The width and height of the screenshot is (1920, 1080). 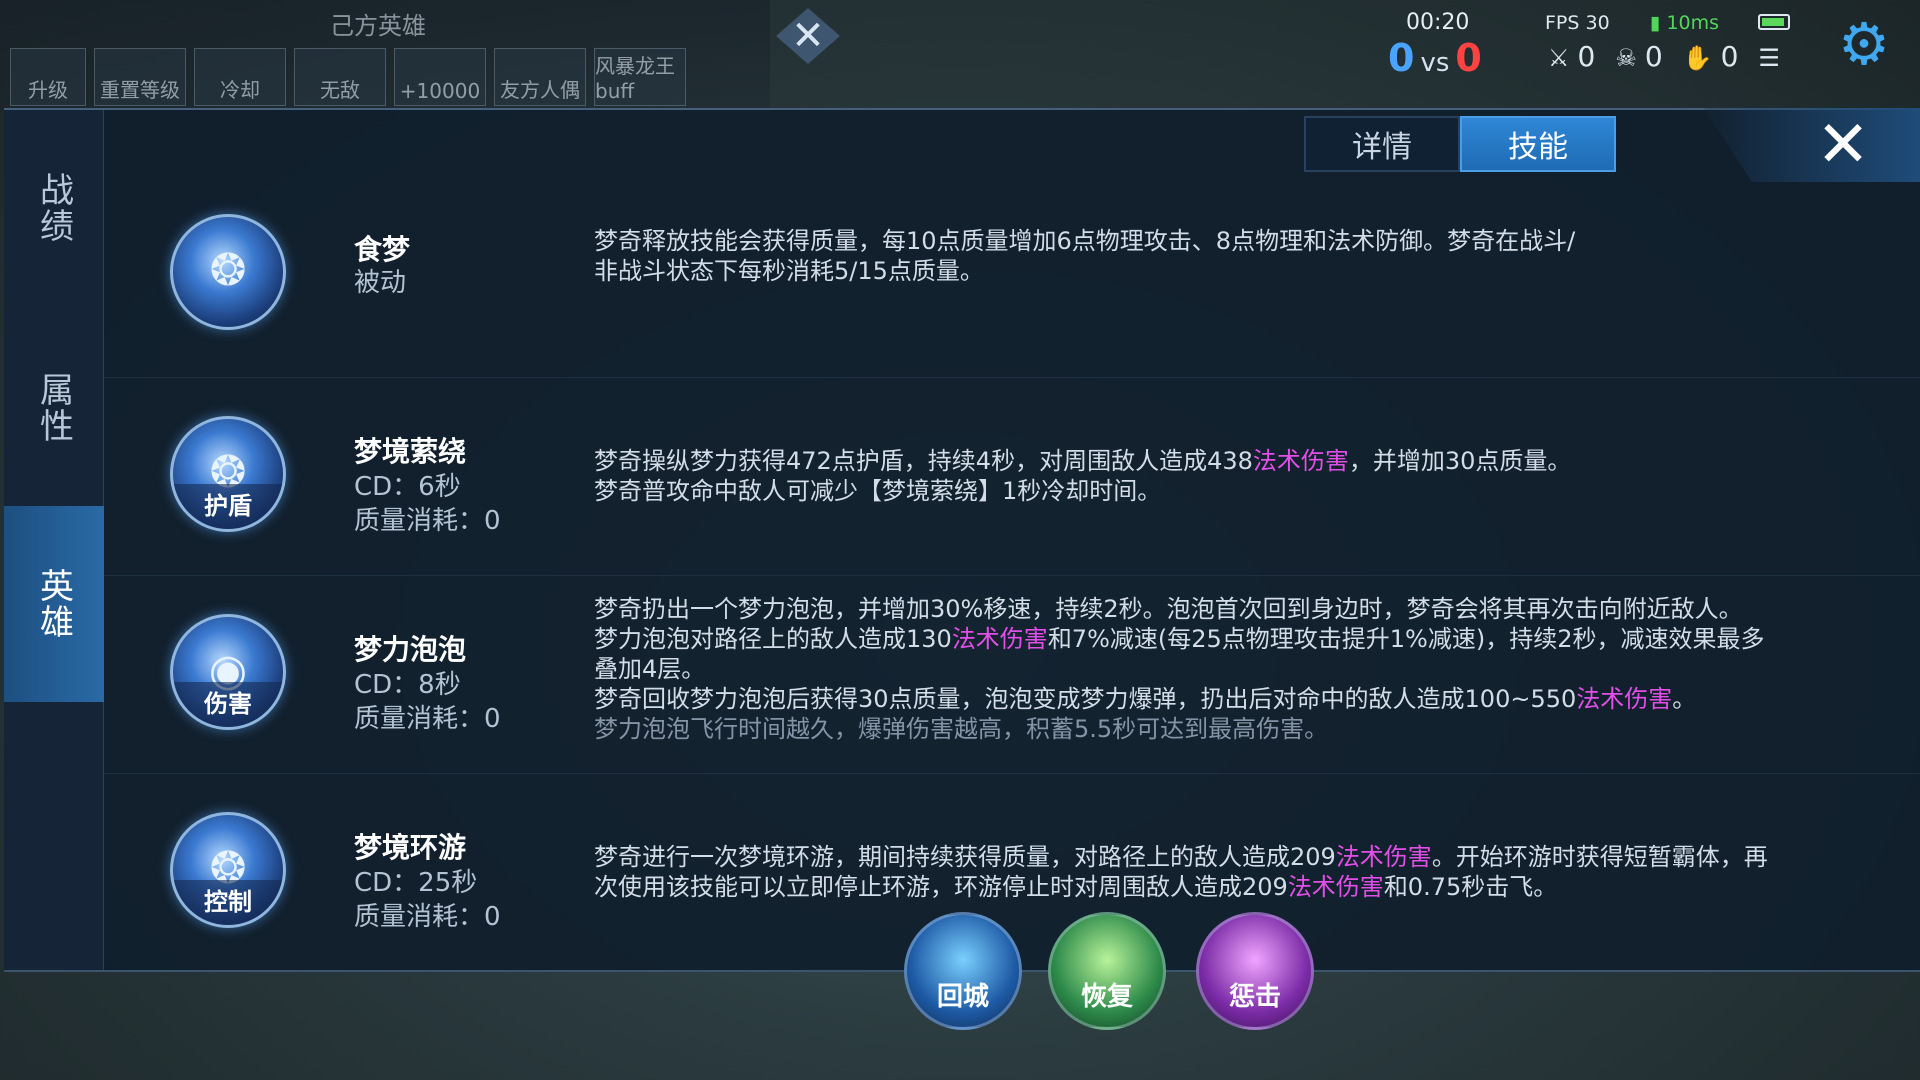 What do you see at coordinates (54, 604) in the screenshot?
I see `tab-hero: 英雄` at bounding box center [54, 604].